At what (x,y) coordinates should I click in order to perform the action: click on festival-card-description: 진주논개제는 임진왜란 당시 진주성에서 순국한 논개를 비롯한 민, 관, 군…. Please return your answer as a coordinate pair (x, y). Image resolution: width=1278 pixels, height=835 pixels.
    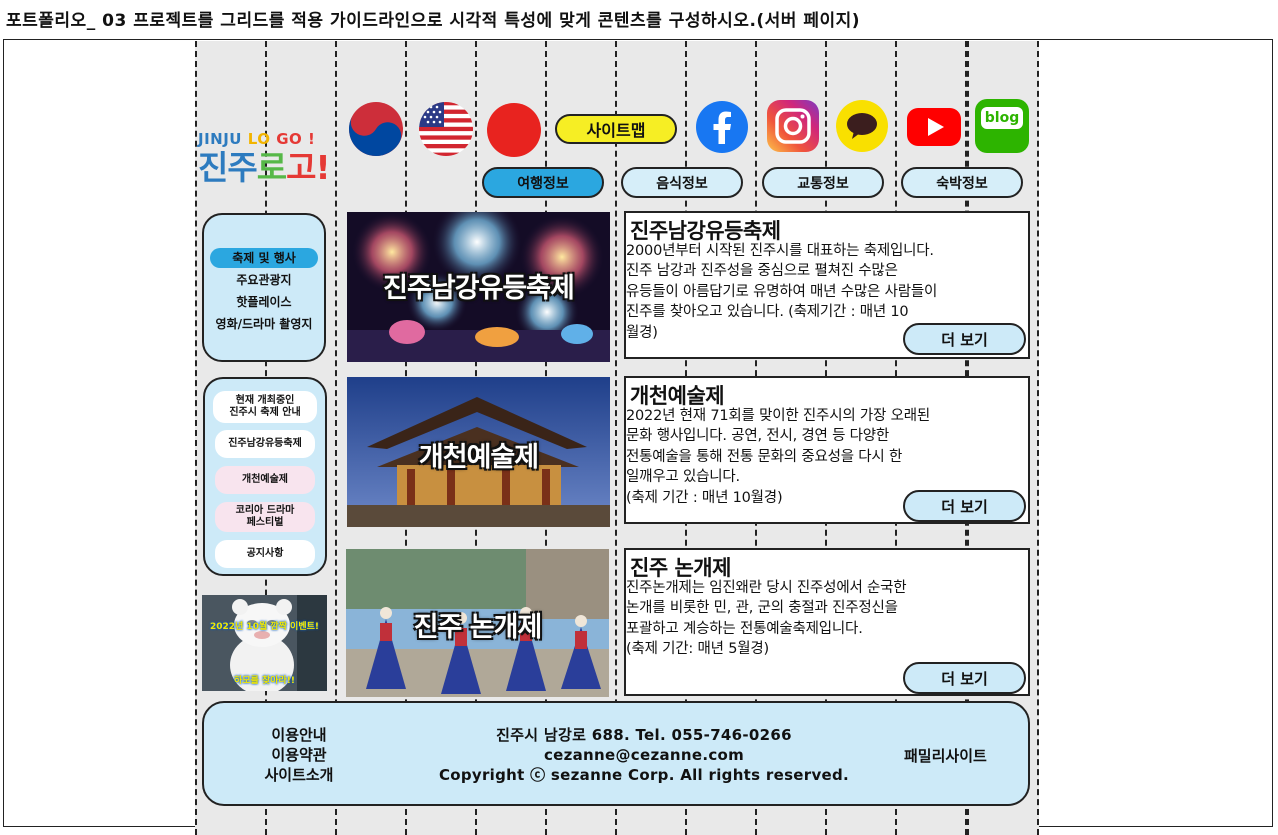
    Looking at the image, I should click on (766, 619).